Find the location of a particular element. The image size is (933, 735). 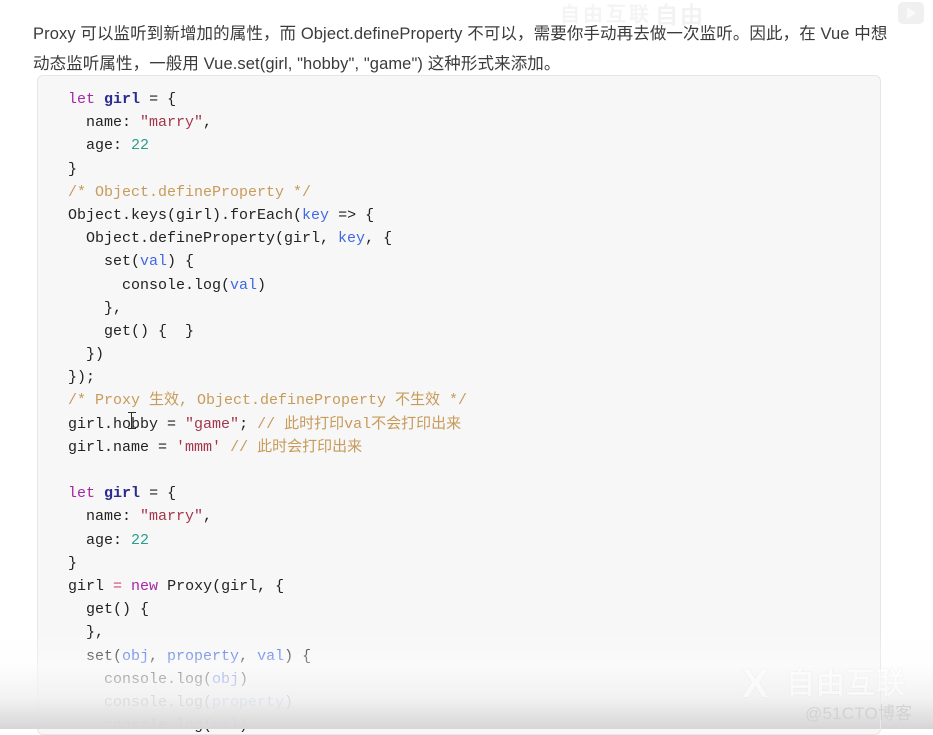

code-line: console.log(obj) is located at coordinates (158, 679).